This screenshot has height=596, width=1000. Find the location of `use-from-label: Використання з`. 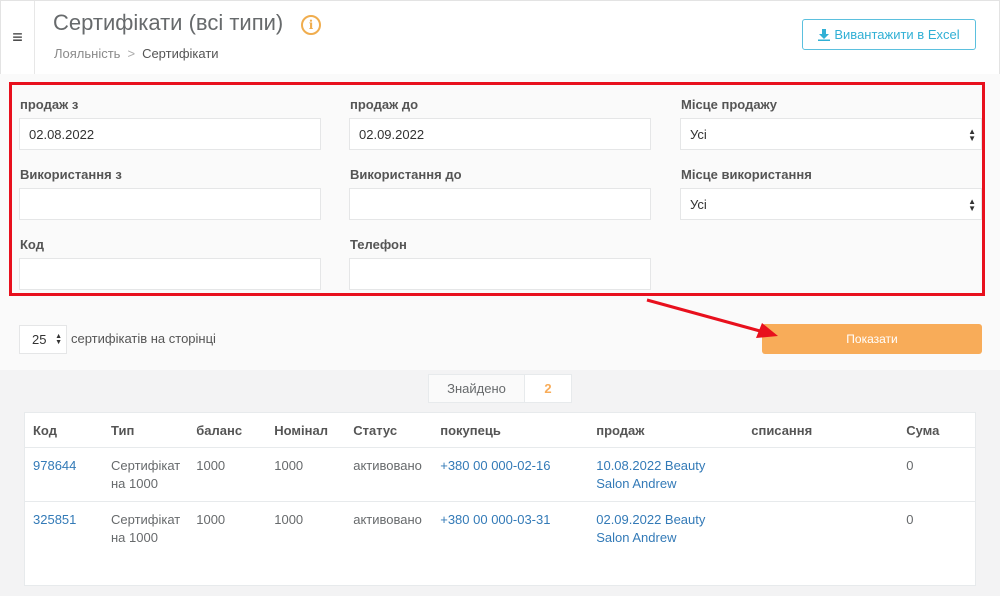

use-from-label: Використання з is located at coordinates (71, 174).